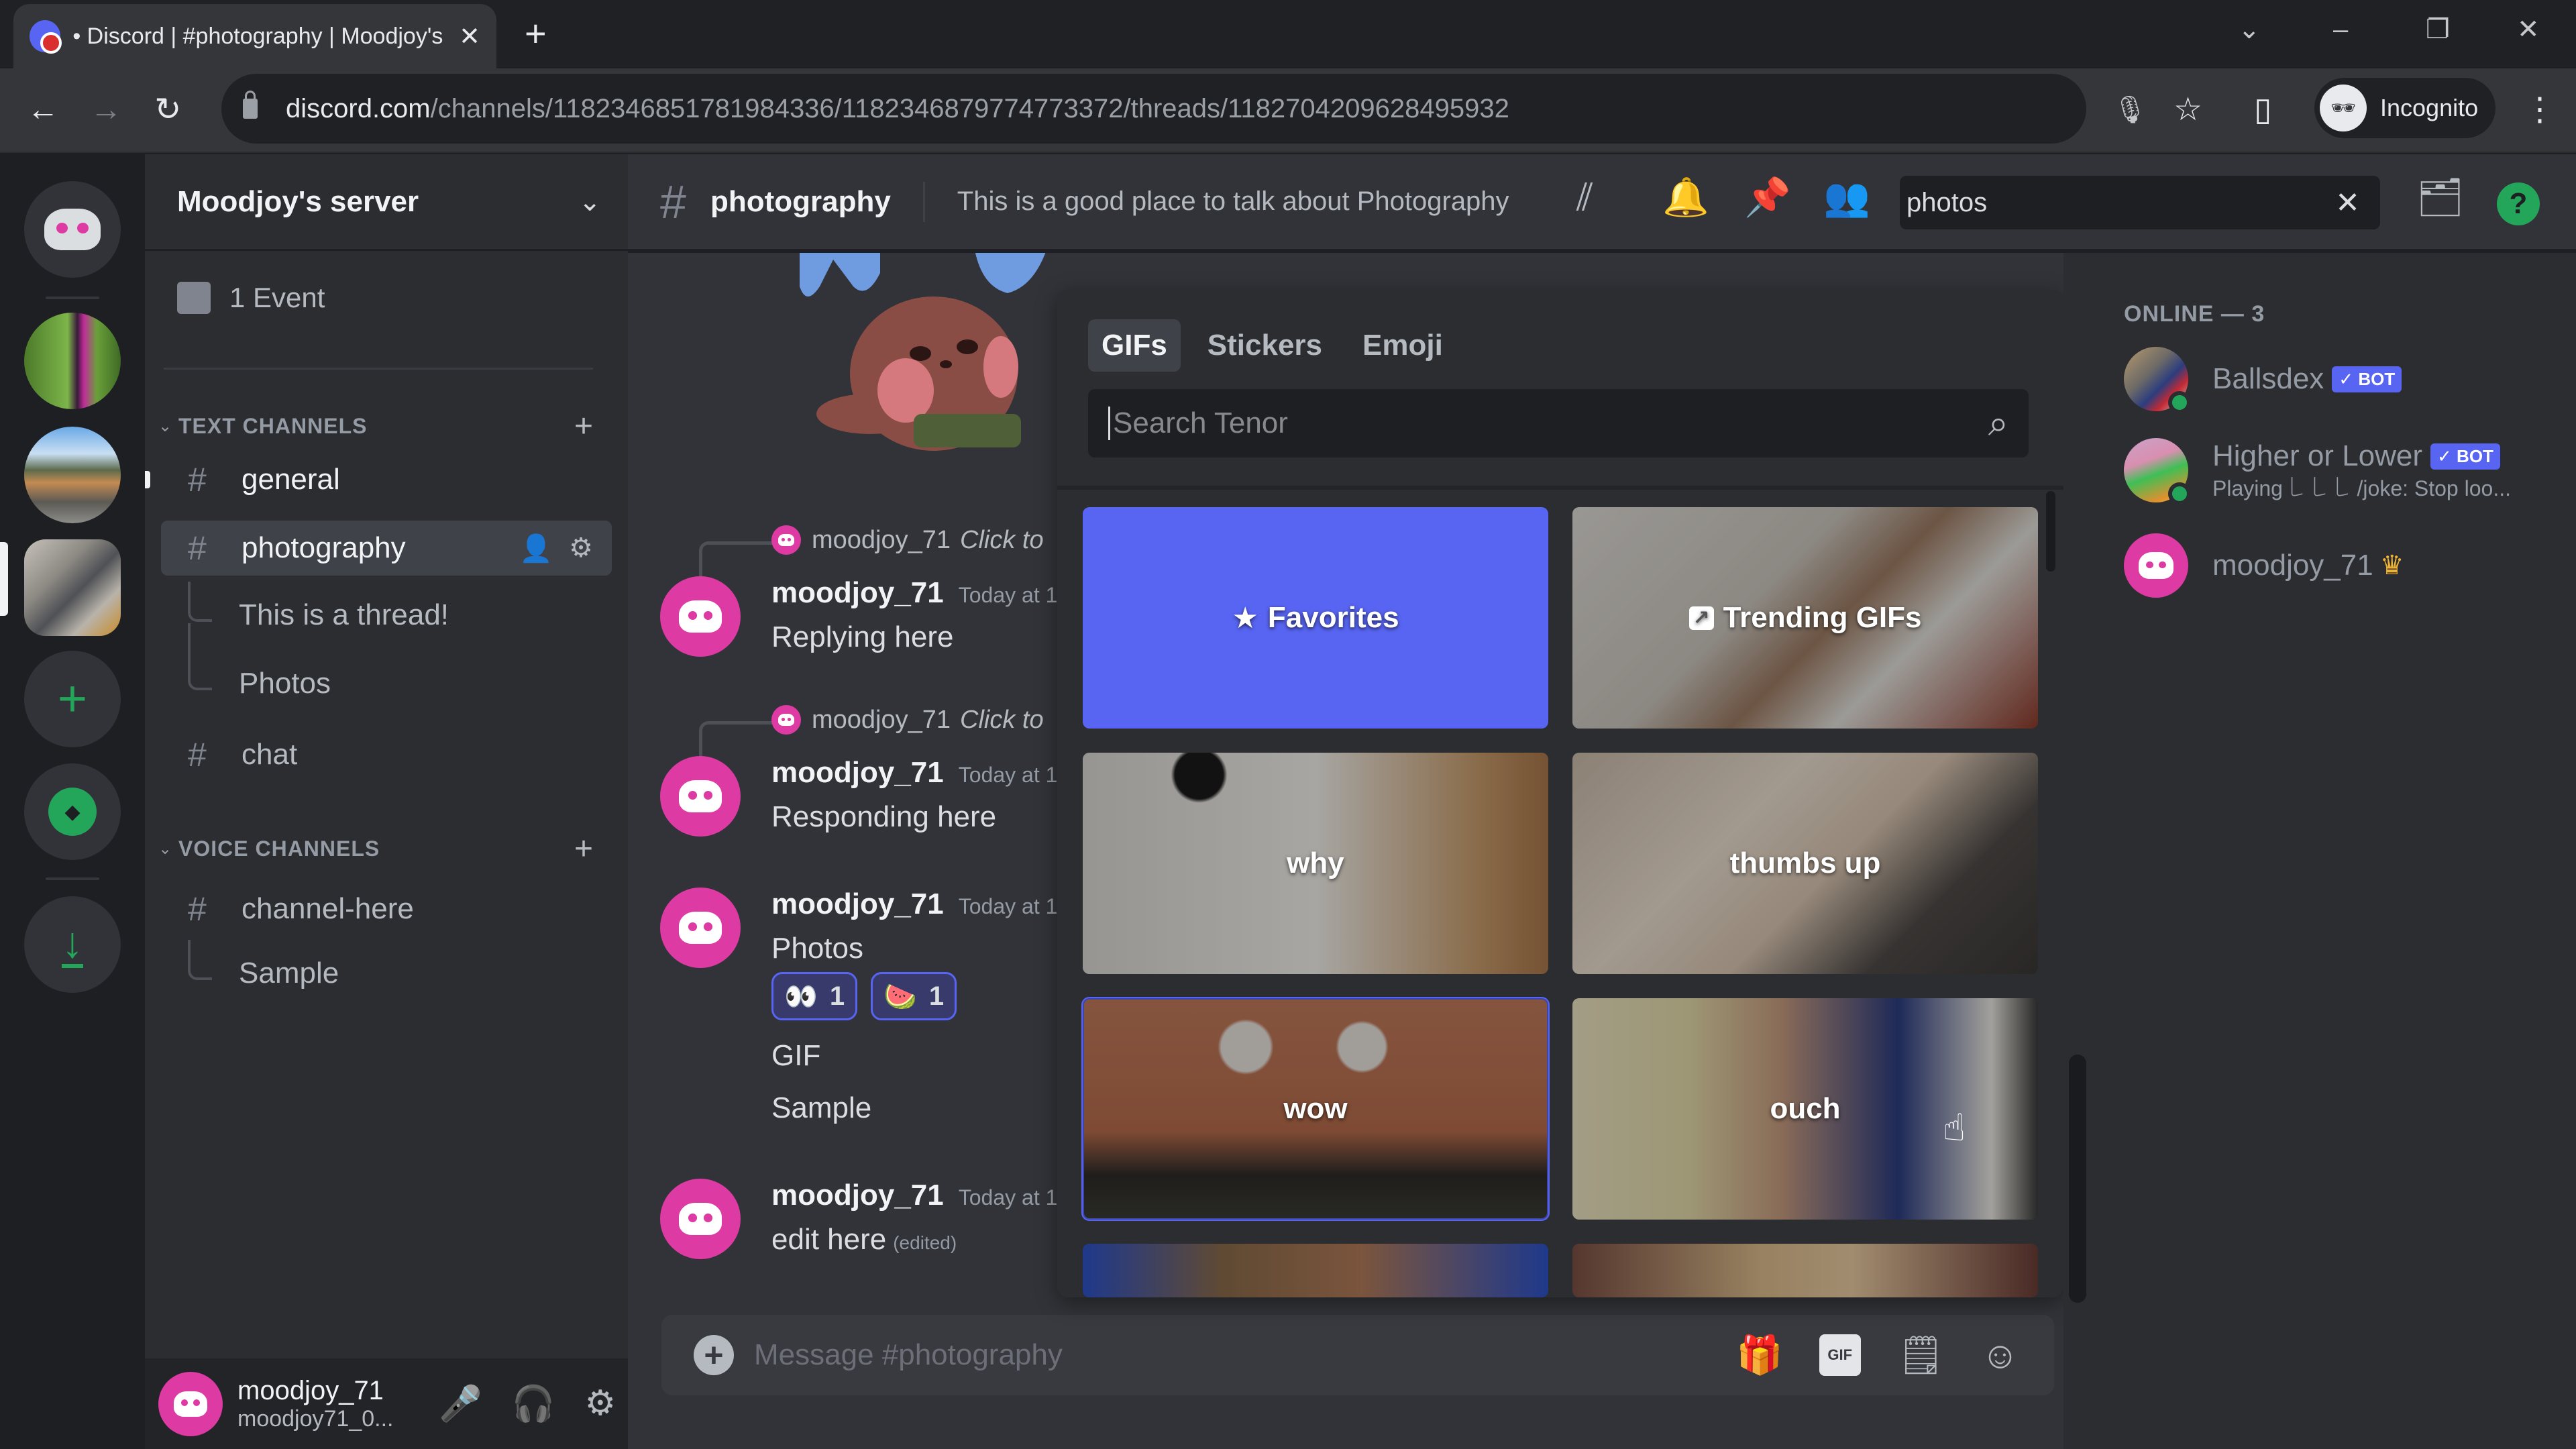 This screenshot has width=2576, height=1449. I want to click on mic-muted-icon: 🎤, so click(460, 1403).